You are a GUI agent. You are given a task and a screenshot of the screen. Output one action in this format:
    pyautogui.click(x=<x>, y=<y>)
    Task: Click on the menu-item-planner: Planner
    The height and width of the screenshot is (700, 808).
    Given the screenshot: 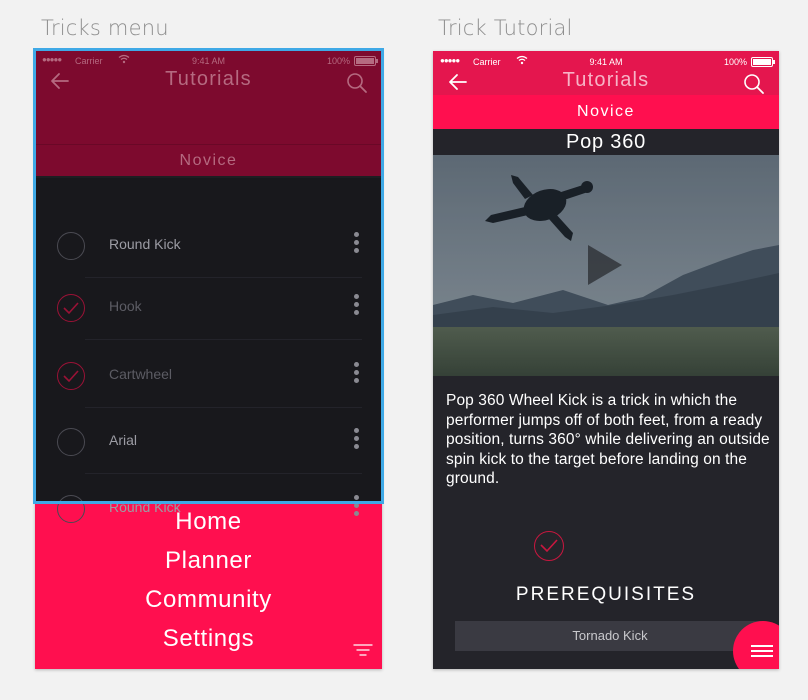 What is the action you would take?
    pyautogui.click(x=208, y=561)
    